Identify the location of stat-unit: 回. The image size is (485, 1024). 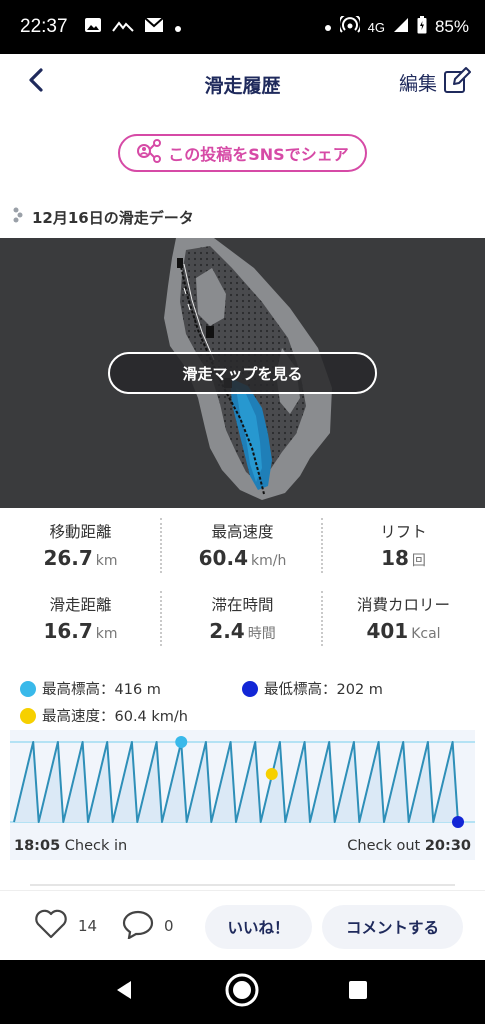
(418, 561).